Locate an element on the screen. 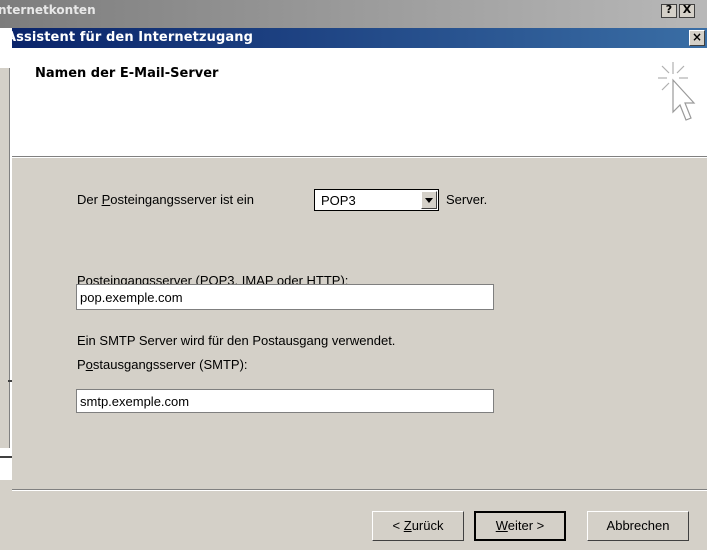 The height and width of the screenshot is (550, 707). label-text: P is located at coordinates (81, 364).